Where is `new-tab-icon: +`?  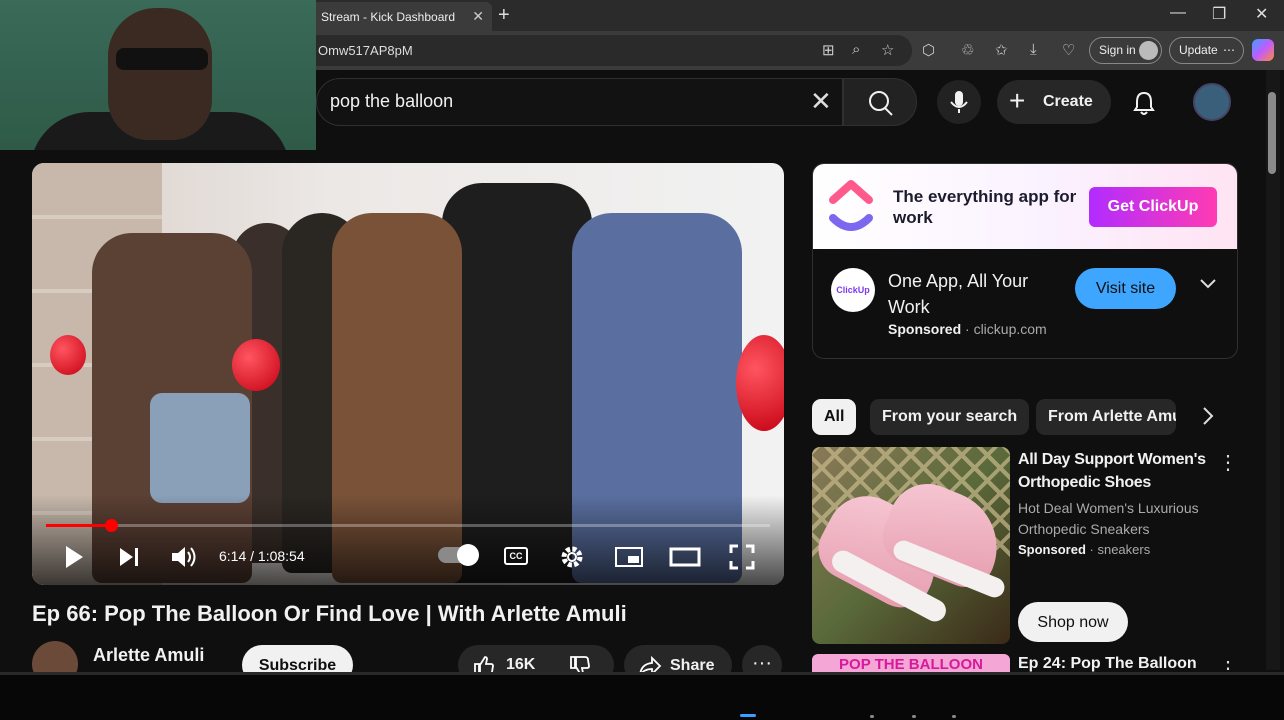
new-tab-icon: + is located at coordinates (504, 15).